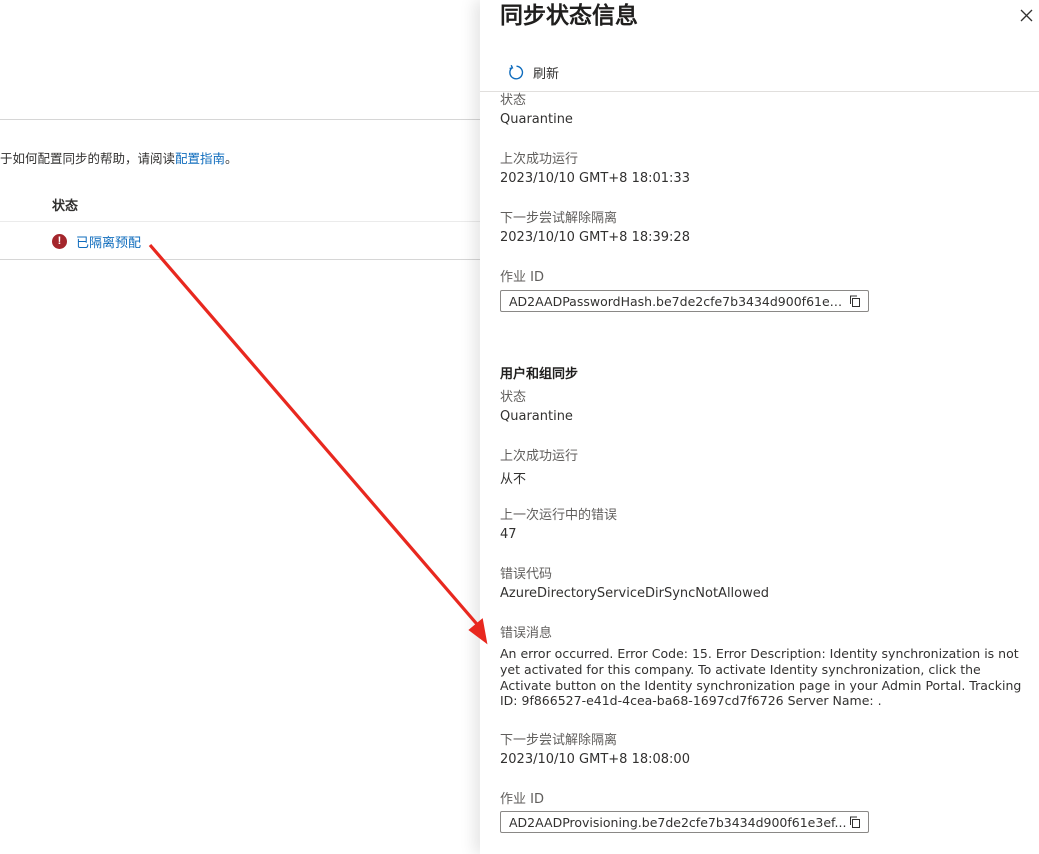 The height and width of the screenshot is (854, 1039). What do you see at coordinates (88, 158) in the screenshot?
I see `help-text-body: 于如何配置同步的帮助，请阅读` at bounding box center [88, 158].